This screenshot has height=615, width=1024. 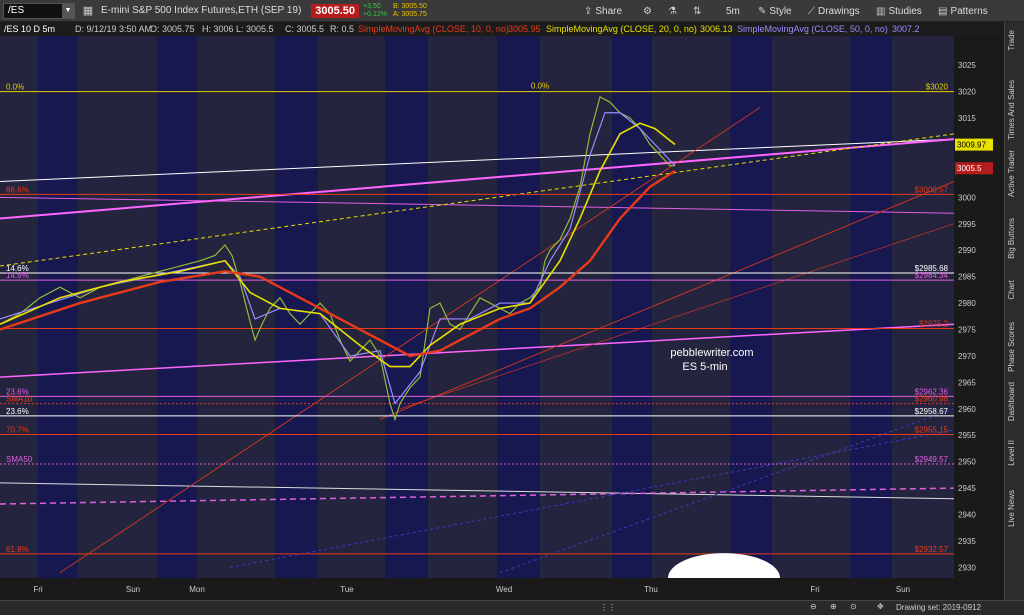 I want to click on level-mid-label: 0.0%, so click(x=540, y=86).